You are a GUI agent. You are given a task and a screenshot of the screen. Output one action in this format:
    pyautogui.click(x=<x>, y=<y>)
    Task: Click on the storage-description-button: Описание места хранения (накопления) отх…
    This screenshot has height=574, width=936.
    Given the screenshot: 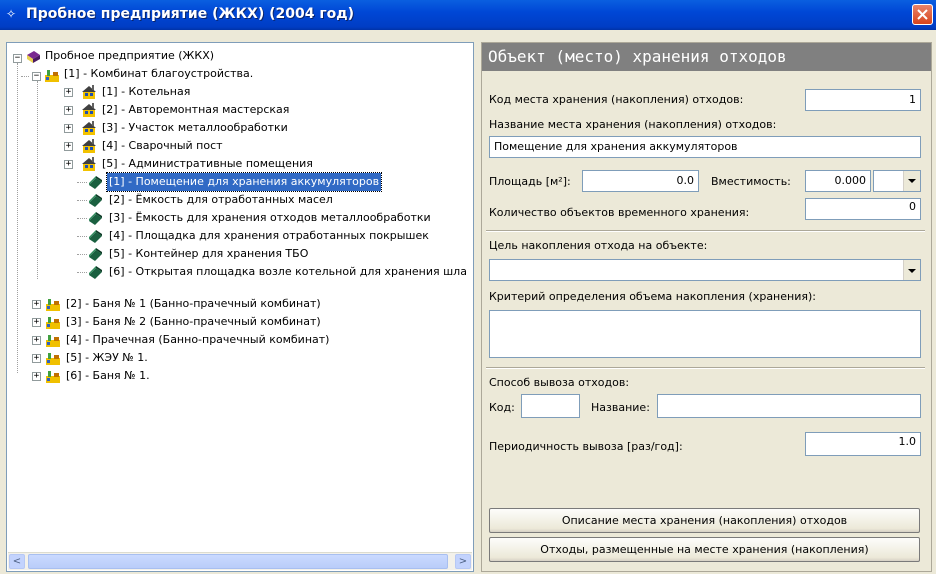 What is the action you would take?
    pyautogui.click(x=704, y=520)
    